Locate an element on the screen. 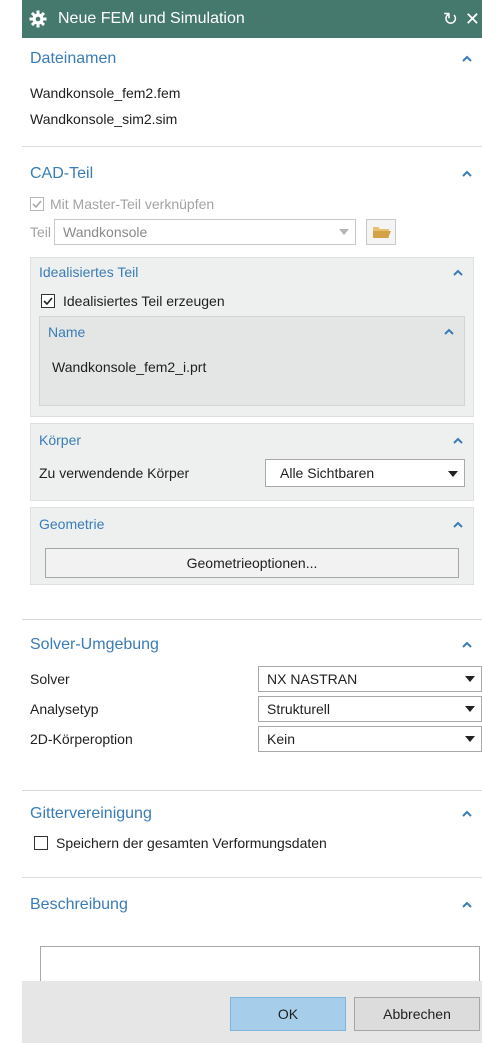  master-link-row: Mit Master-Teil verknüpfen is located at coordinates (252, 204).